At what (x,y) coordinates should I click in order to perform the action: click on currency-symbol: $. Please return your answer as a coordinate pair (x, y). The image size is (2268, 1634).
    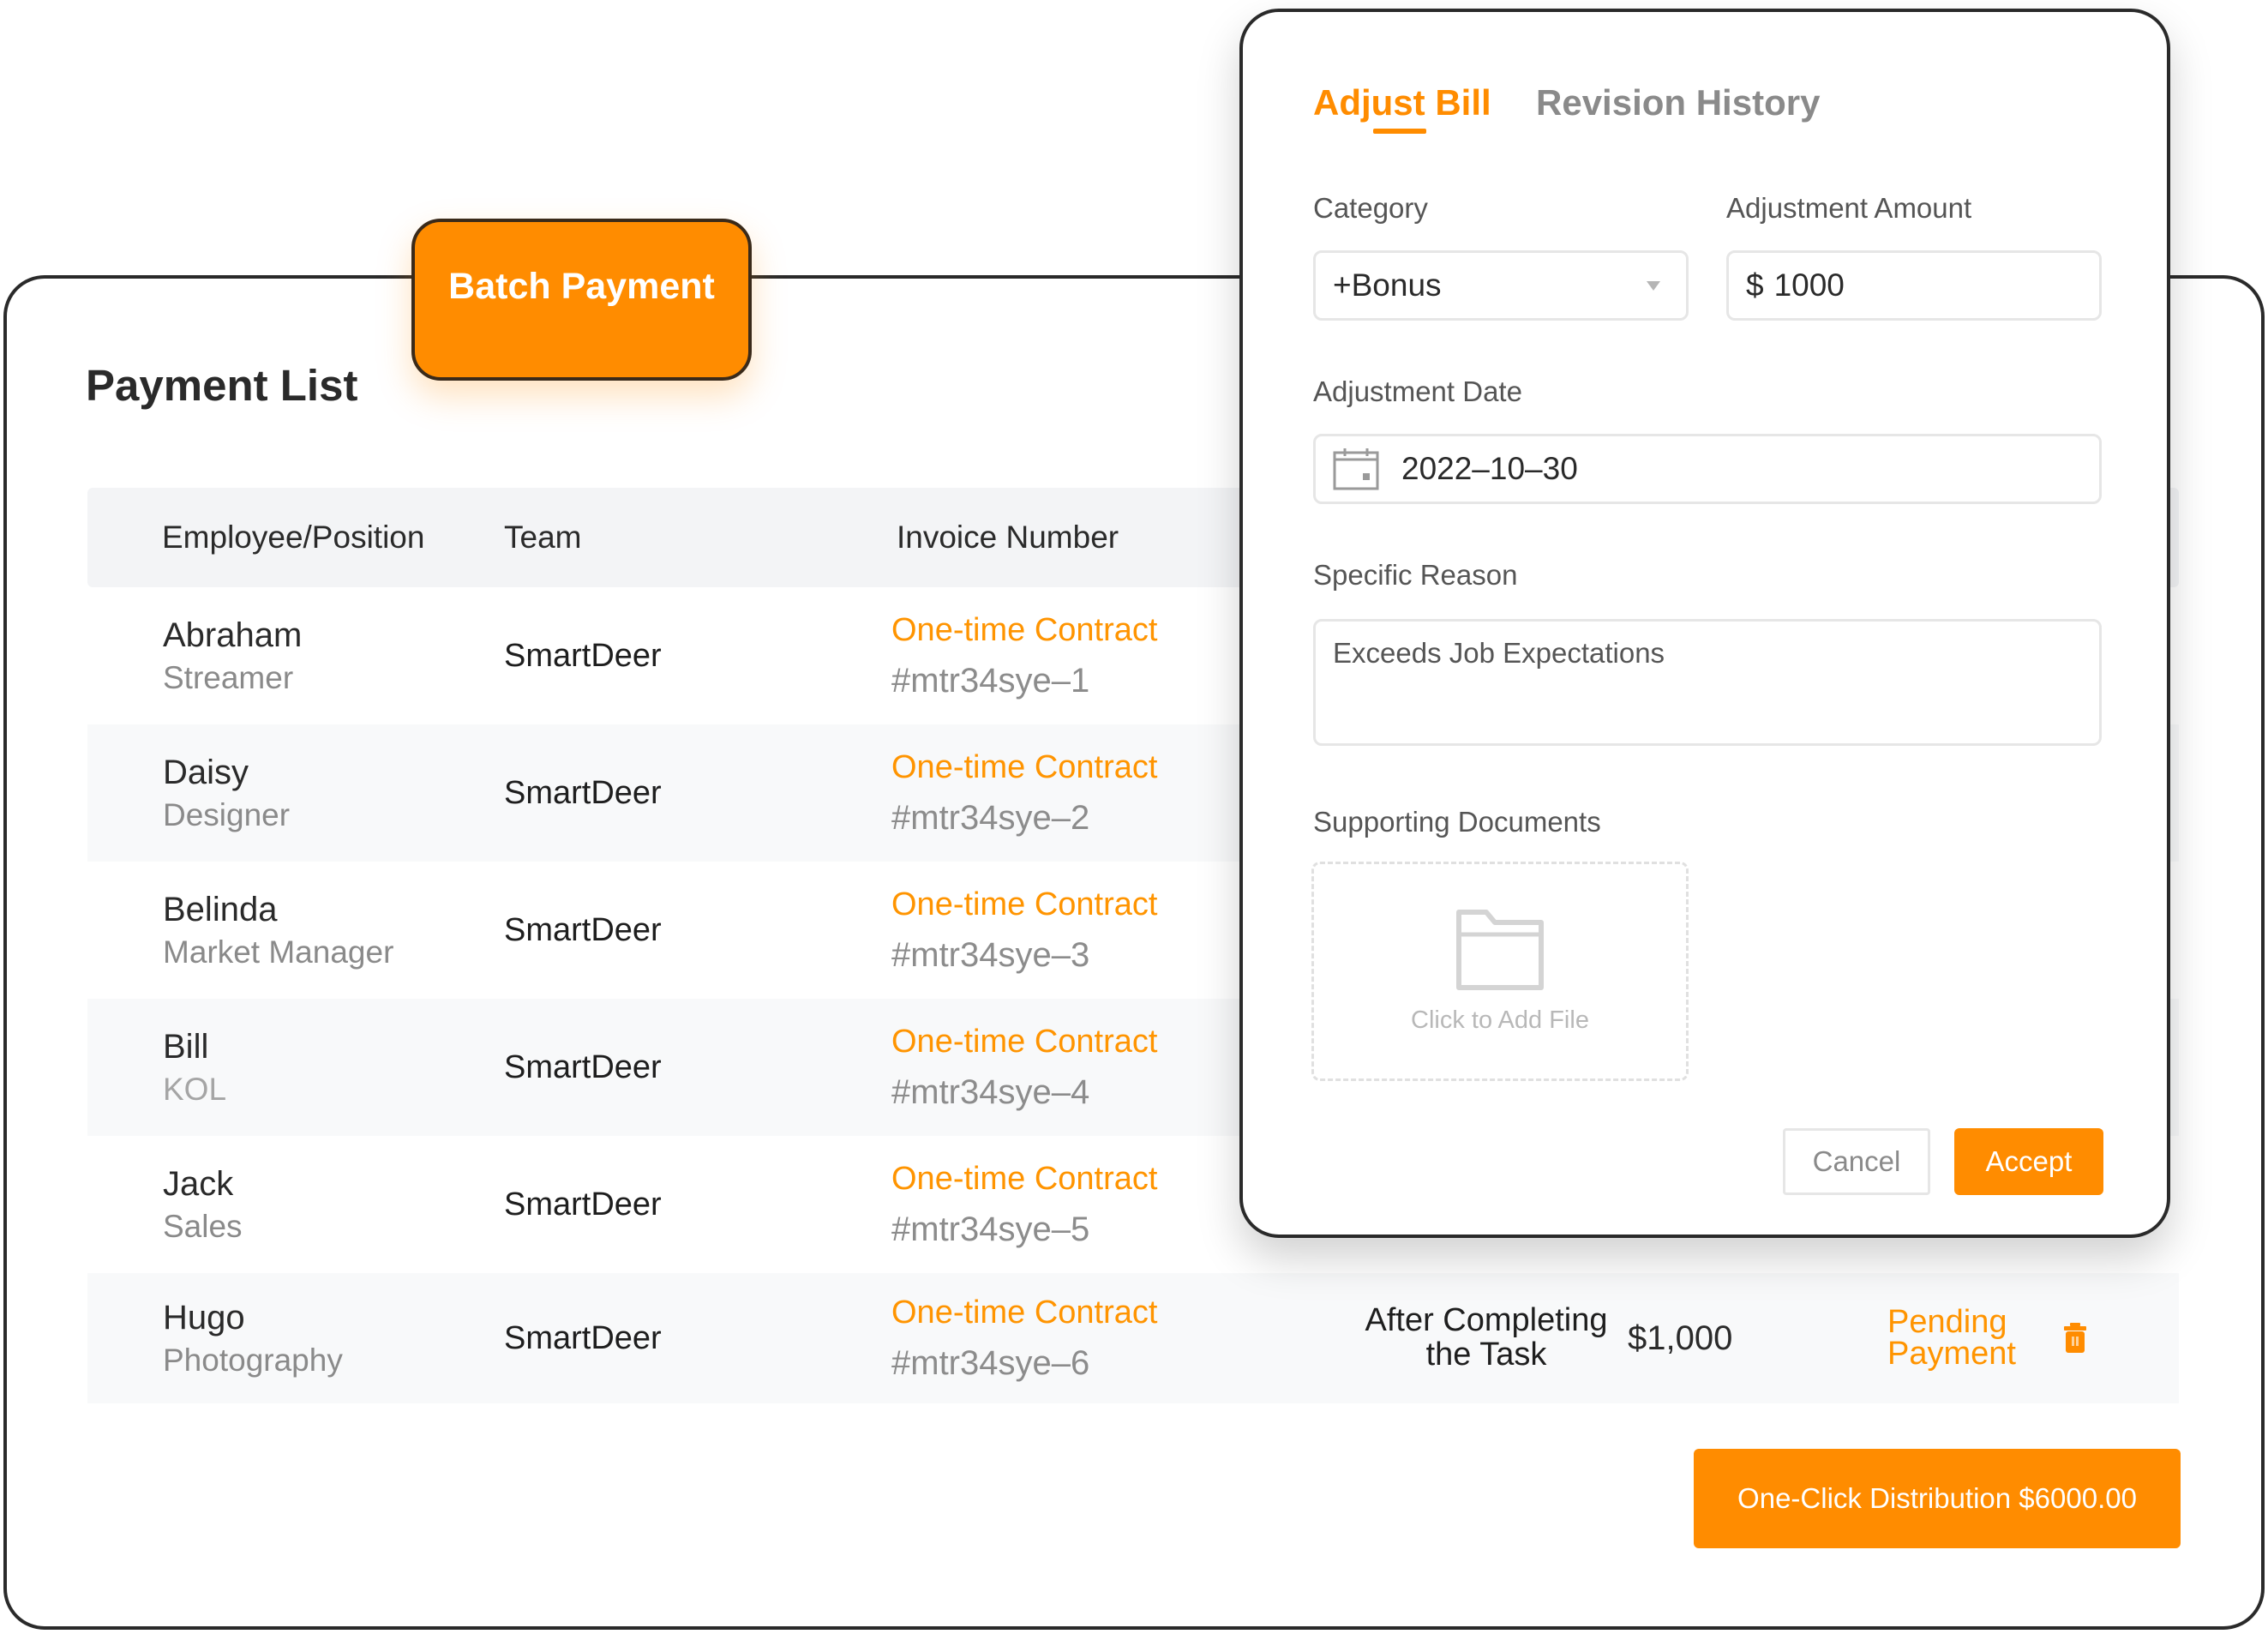
    Looking at the image, I should click on (1755, 285).